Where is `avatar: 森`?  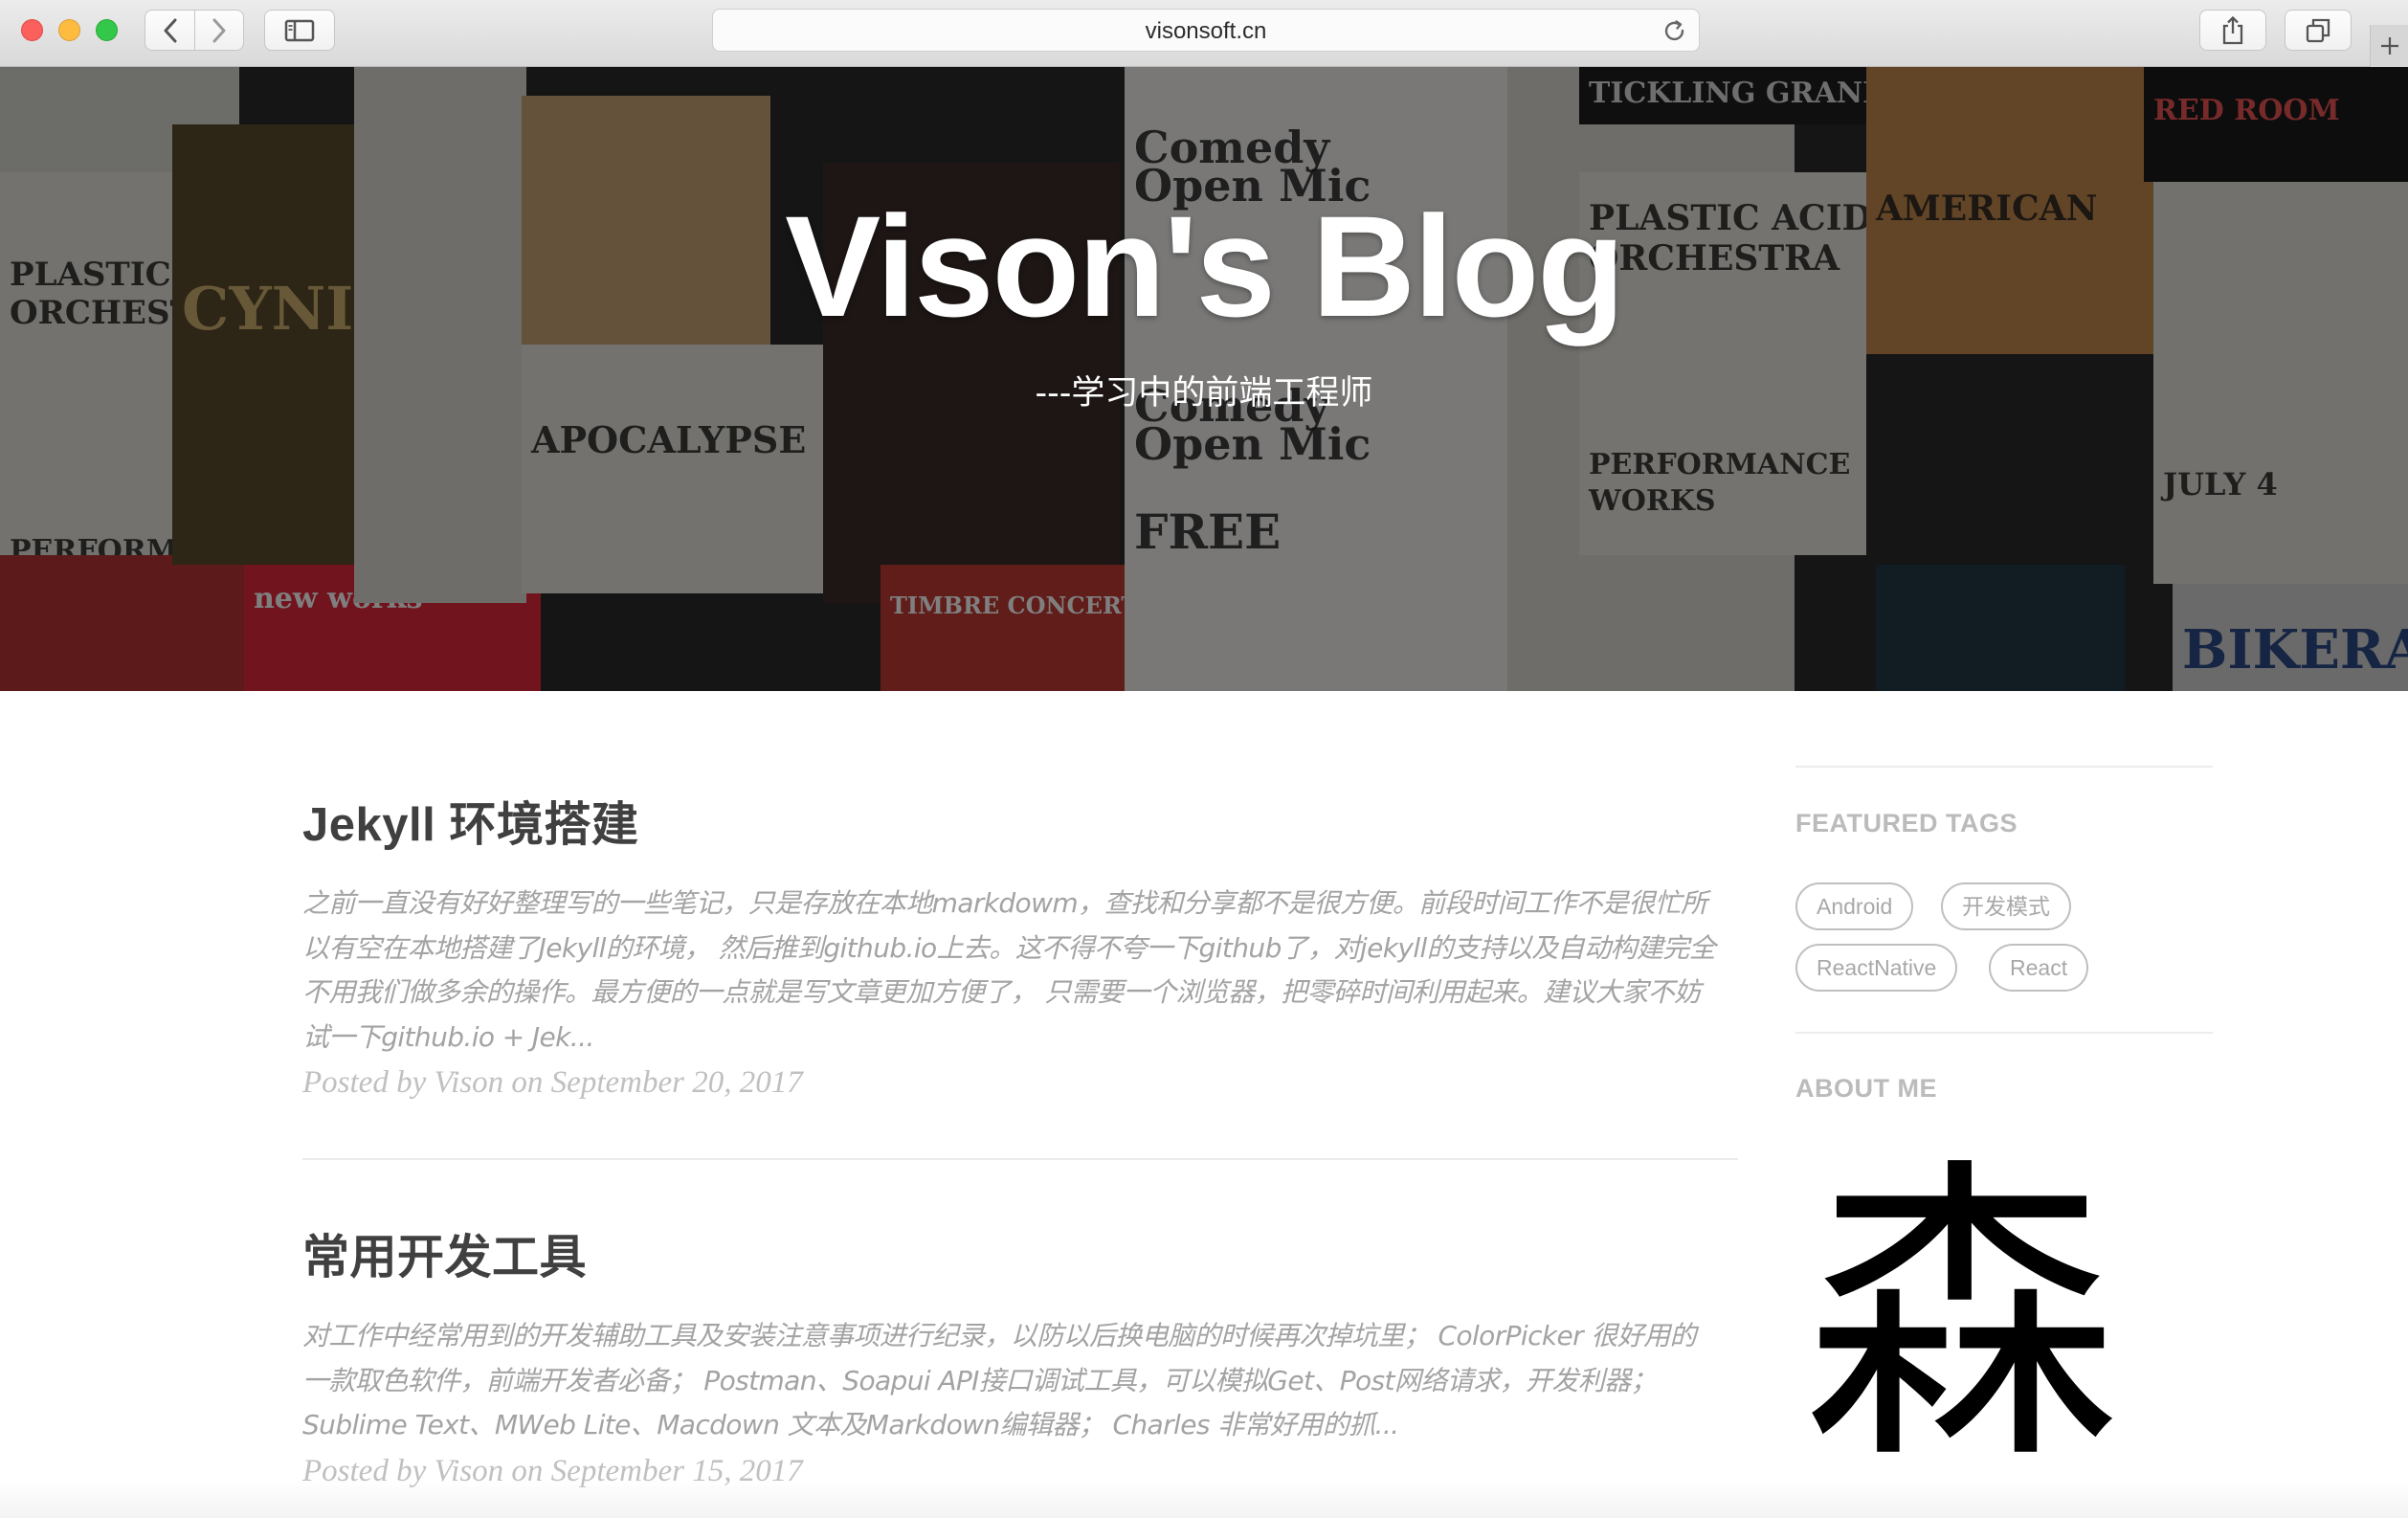 avatar: 森 is located at coordinates (1961, 1317).